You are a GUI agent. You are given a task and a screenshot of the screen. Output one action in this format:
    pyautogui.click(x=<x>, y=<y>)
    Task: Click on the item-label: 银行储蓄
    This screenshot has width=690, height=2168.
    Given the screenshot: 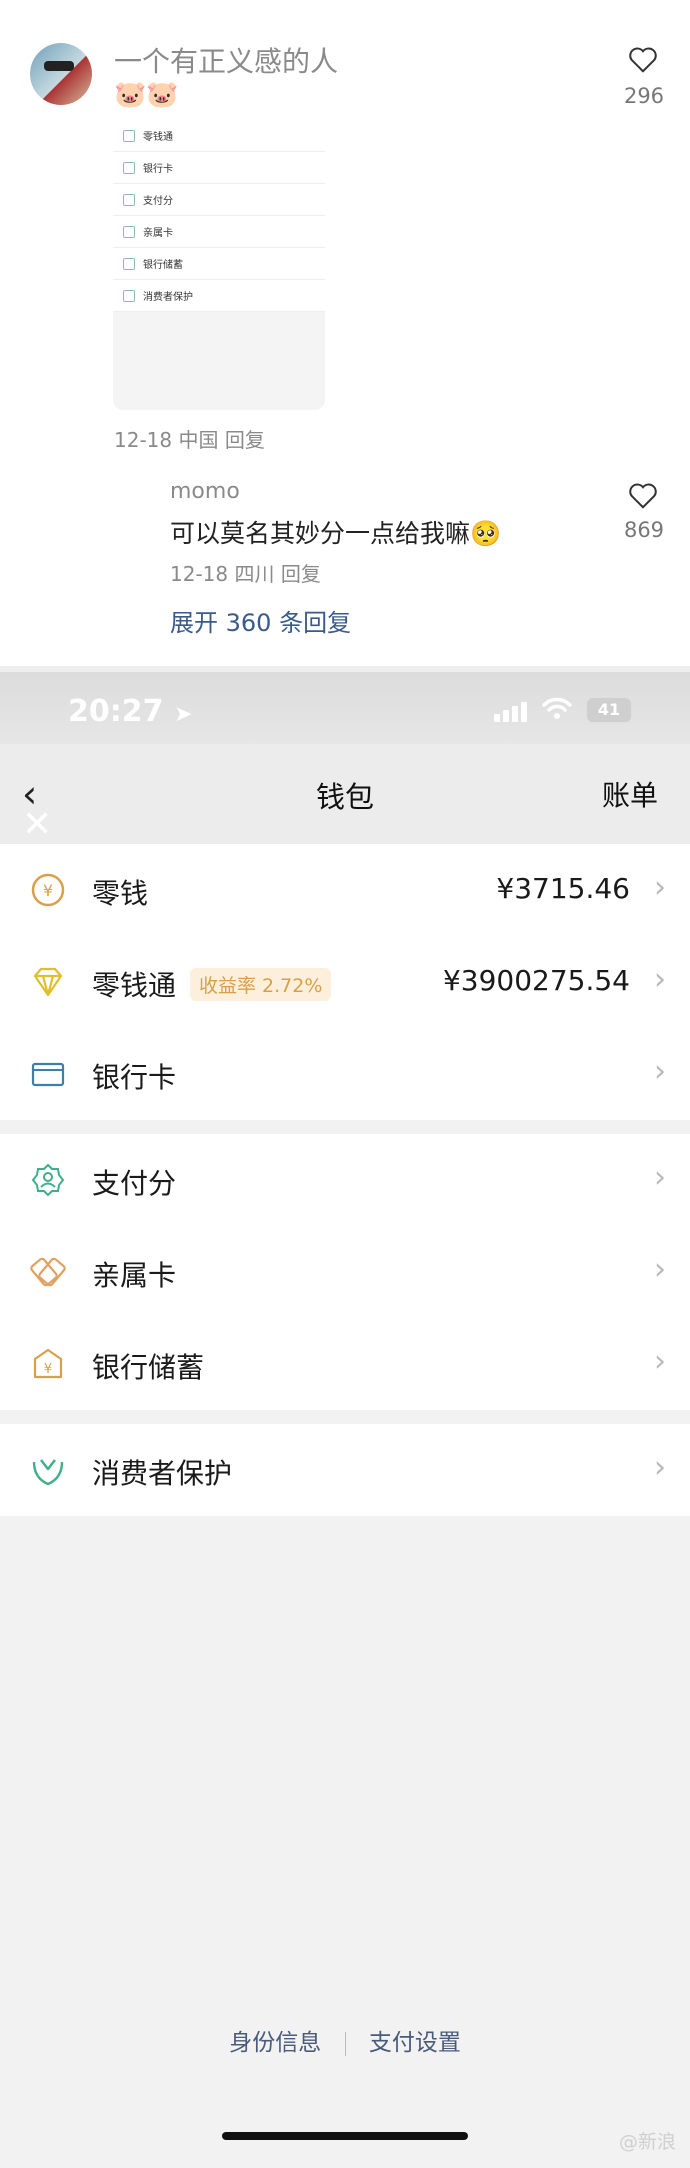 What is the action you would take?
    pyautogui.click(x=148, y=1367)
    